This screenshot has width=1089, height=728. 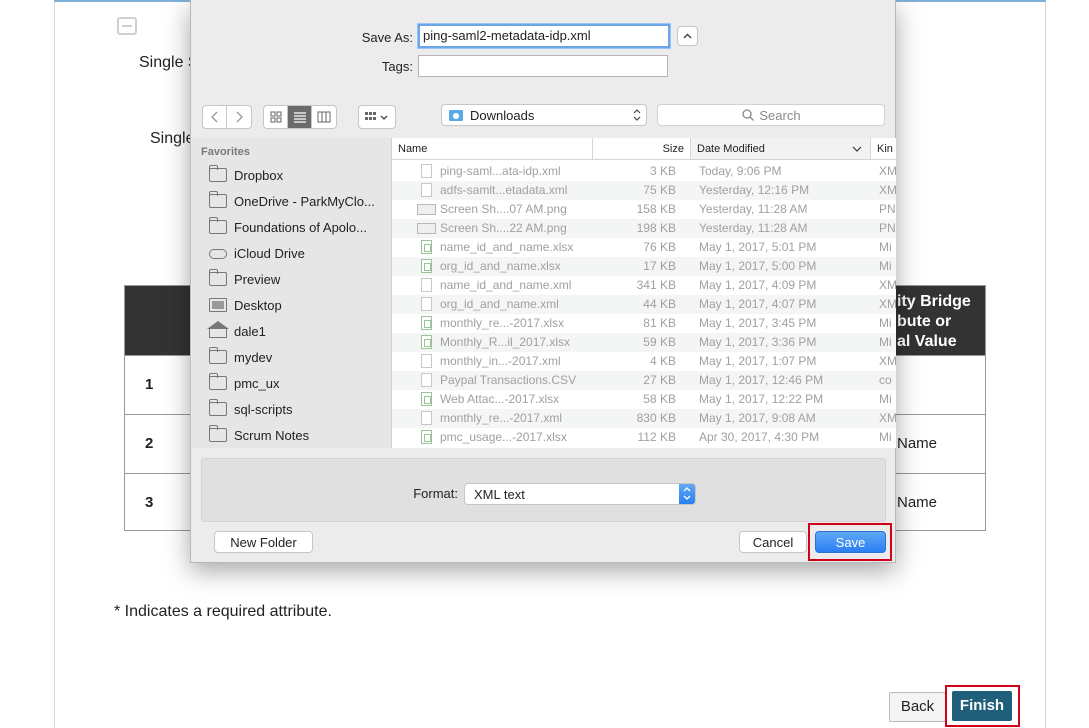 What do you see at coordinates (492, 149) in the screenshot?
I see `column-header-name: Name` at bounding box center [492, 149].